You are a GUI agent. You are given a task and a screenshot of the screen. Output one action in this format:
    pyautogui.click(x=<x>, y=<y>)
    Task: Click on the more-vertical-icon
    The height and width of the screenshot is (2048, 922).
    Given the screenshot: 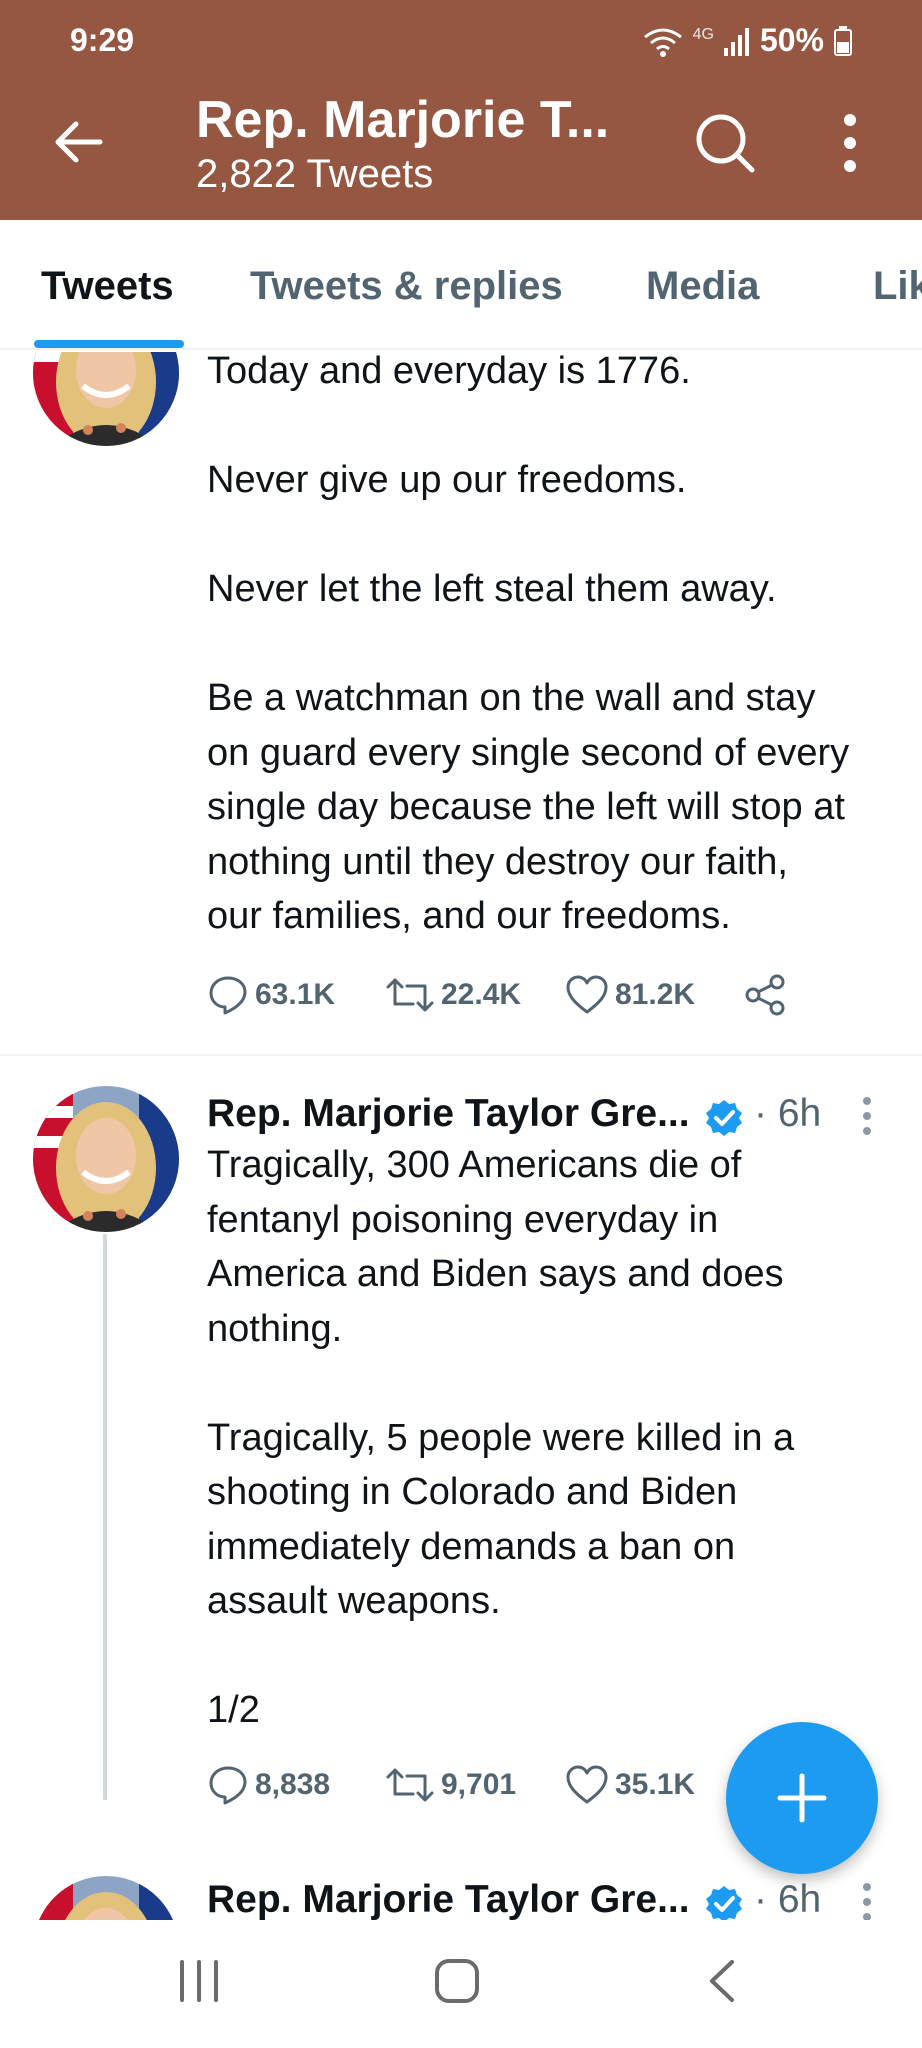 What is the action you would take?
    pyautogui.click(x=850, y=143)
    